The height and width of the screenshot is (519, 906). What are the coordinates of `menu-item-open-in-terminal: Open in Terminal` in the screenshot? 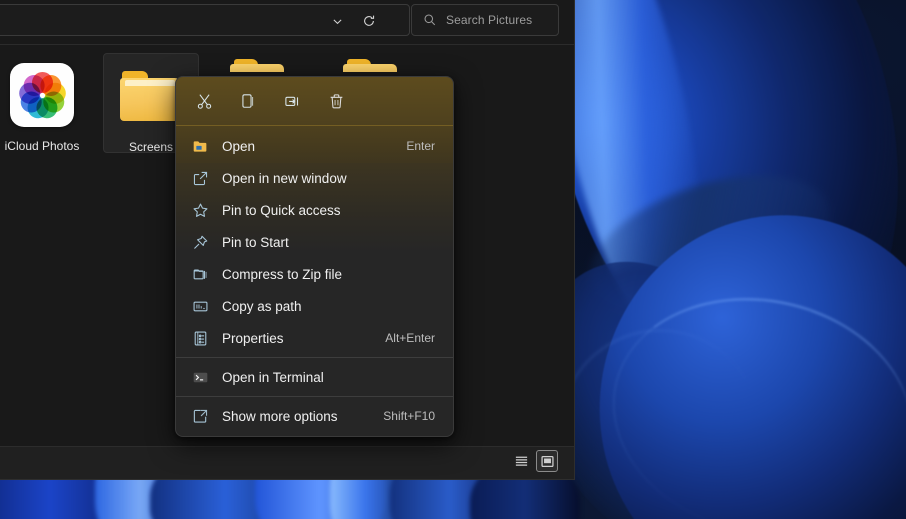 It's located at (314, 377).